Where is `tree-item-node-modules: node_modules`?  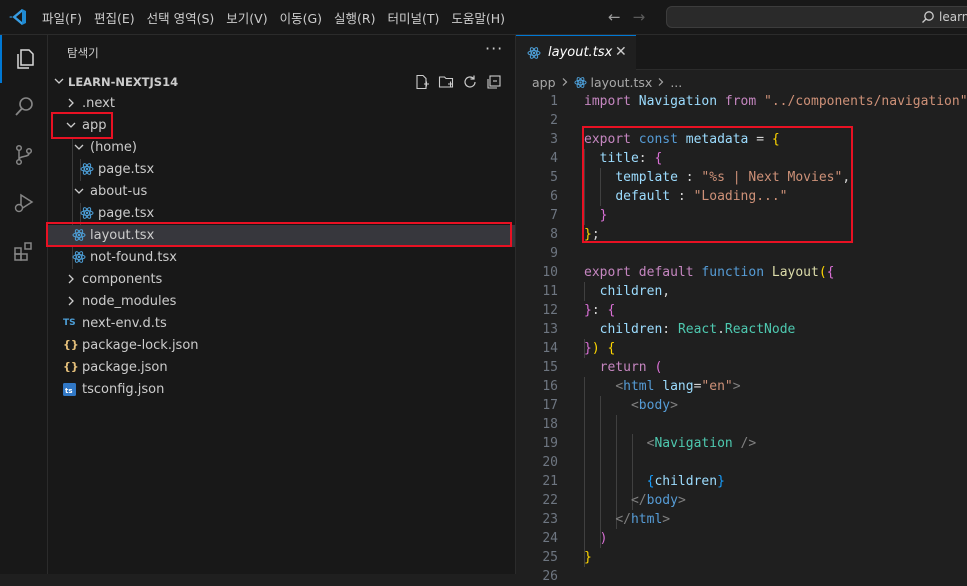
tree-item-node-modules: node_modules is located at coordinates (281, 302).